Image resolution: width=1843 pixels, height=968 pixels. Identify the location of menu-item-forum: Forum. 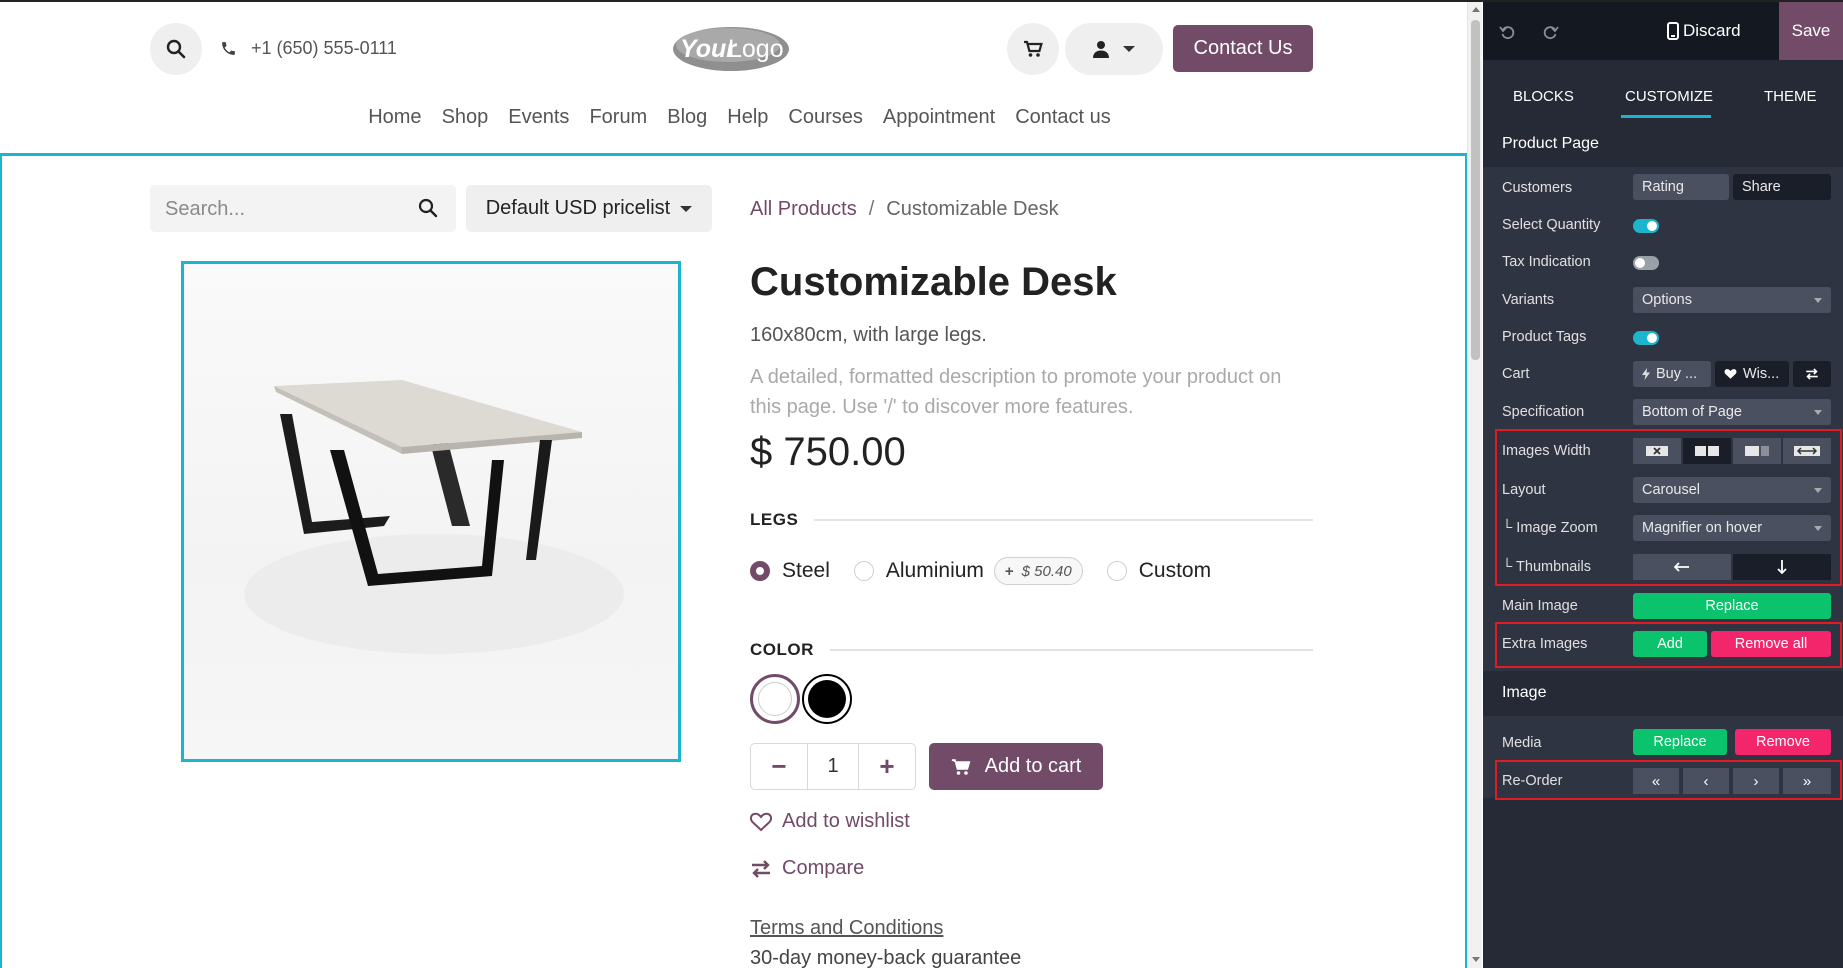
(618, 117).